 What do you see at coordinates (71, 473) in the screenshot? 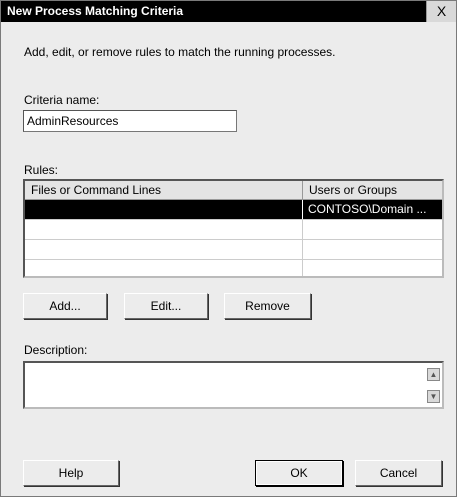
I see `help-button: Help` at bounding box center [71, 473].